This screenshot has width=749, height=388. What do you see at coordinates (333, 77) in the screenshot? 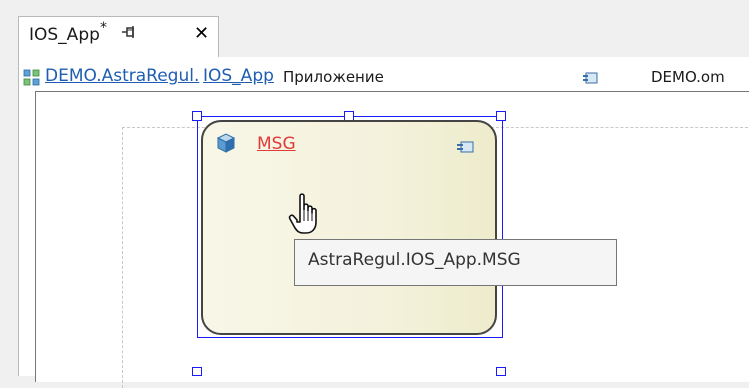
I see `breadcrumb-type-label: Приложение` at bounding box center [333, 77].